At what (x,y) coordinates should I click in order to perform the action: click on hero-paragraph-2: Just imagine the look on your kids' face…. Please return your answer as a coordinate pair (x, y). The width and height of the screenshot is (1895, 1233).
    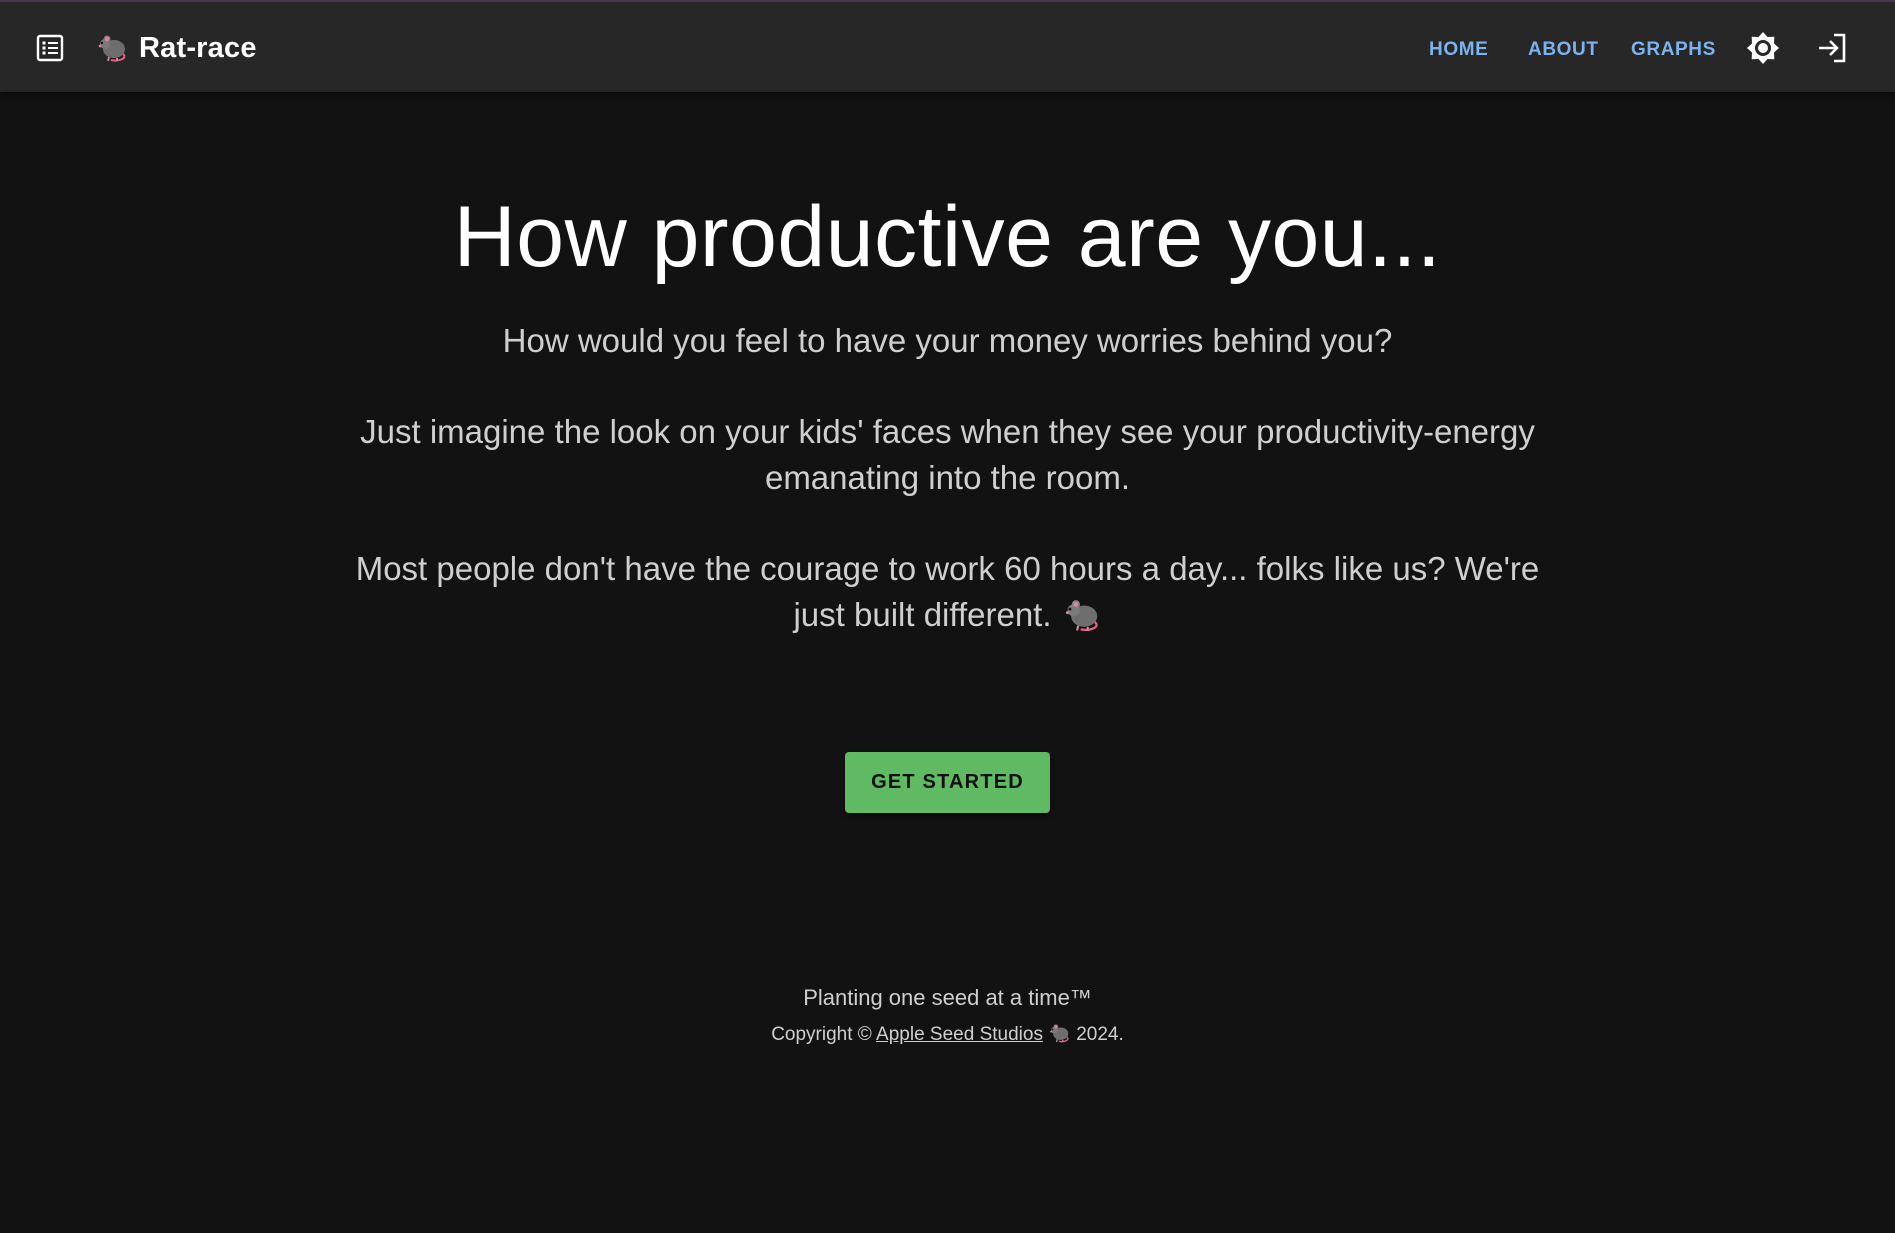
    Looking at the image, I should click on (947, 454).